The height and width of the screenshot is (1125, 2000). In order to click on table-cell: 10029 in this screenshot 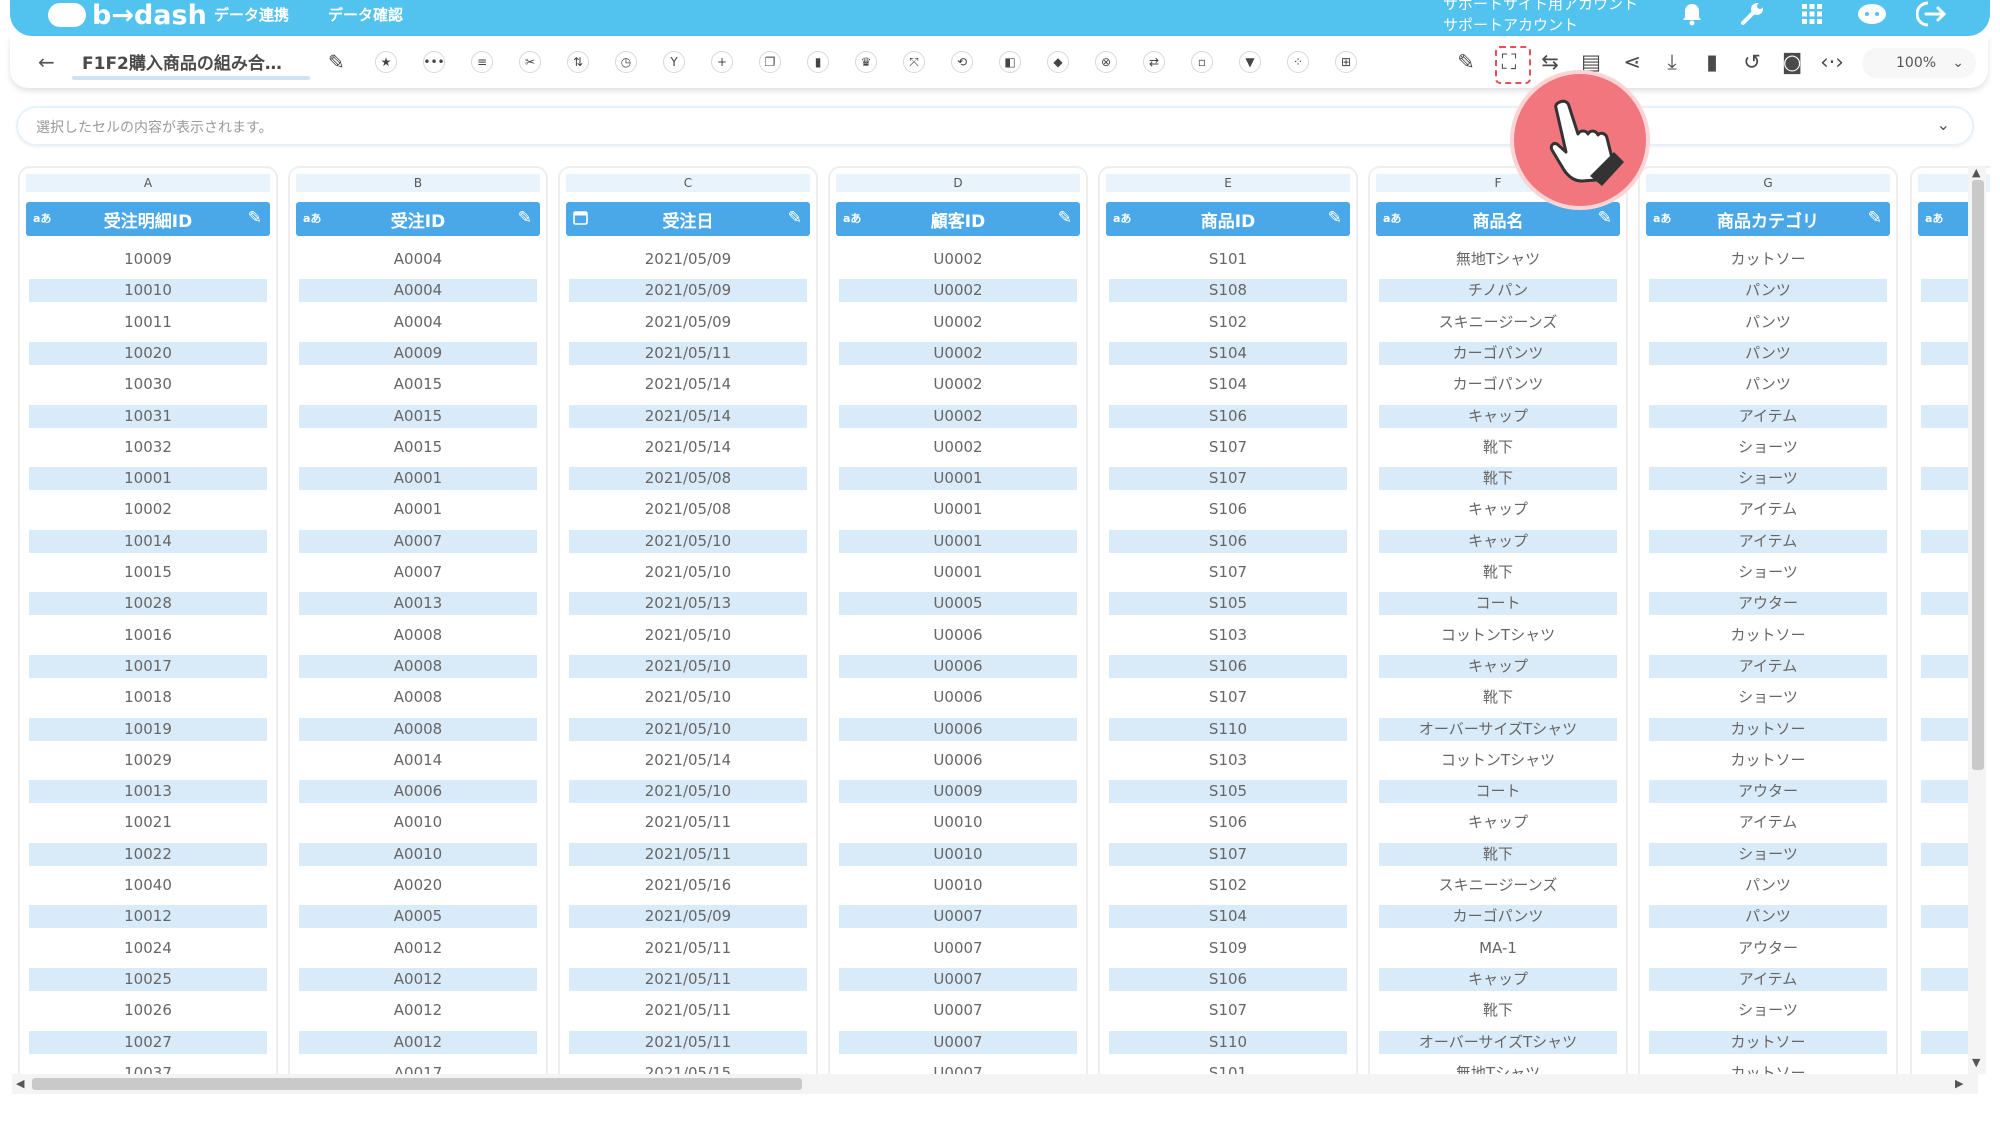, I will do `click(148, 760)`.